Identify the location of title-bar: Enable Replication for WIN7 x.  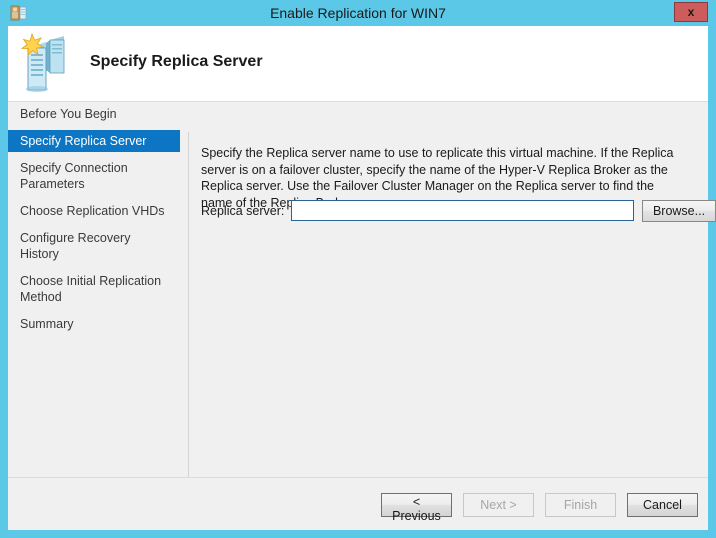
(358, 13).